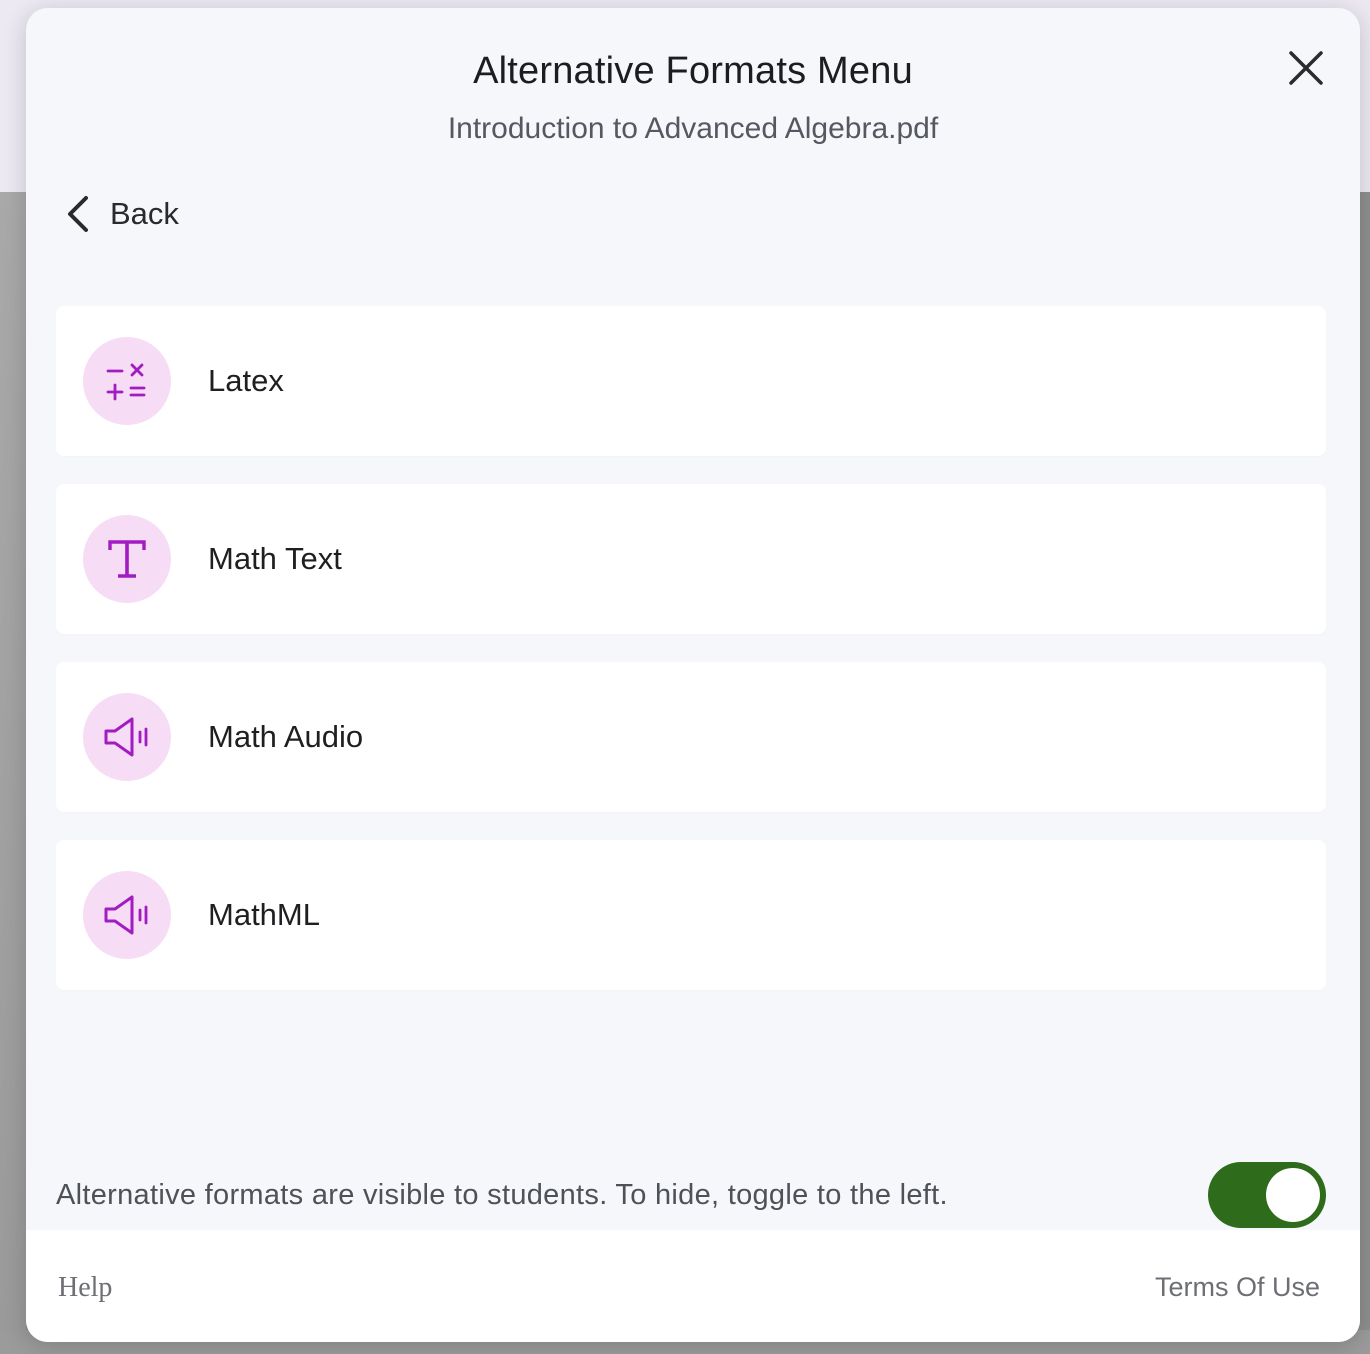 This screenshot has height=1354, width=1370. What do you see at coordinates (85, 1288) in the screenshot?
I see `help-link: Help` at bounding box center [85, 1288].